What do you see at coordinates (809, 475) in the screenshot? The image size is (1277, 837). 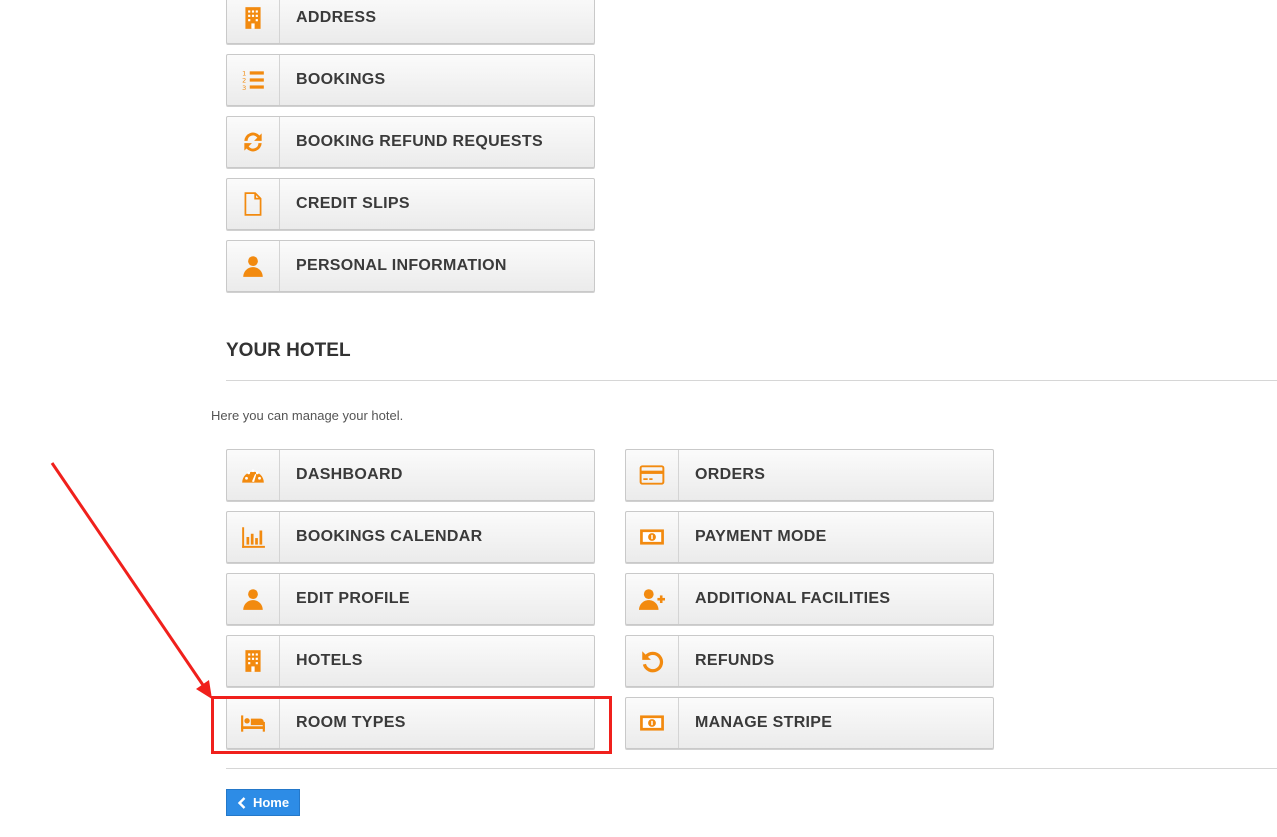 I see `orders-button: ORDERS` at bounding box center [809, 475].